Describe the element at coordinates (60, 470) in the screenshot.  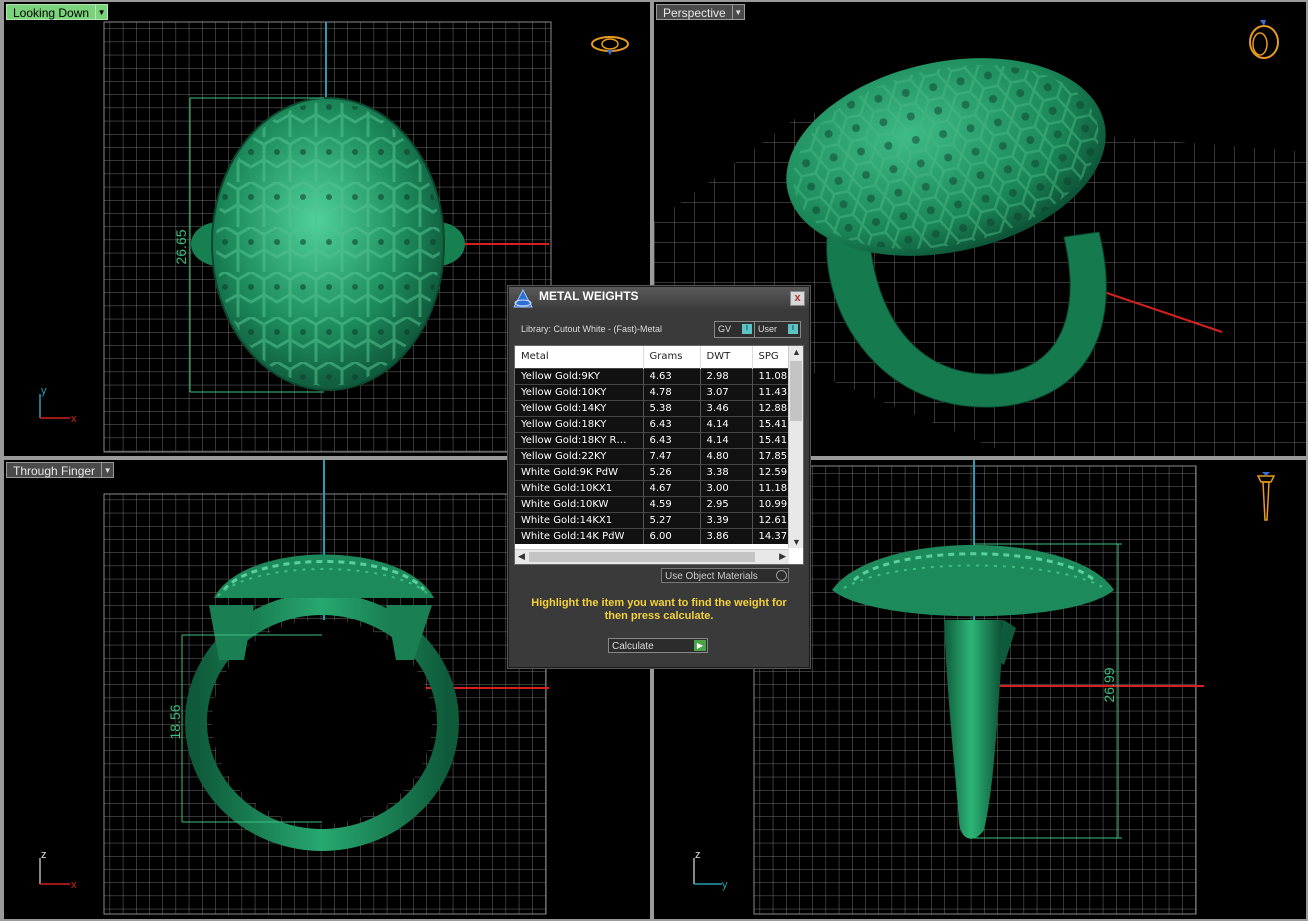
I see `viewport-label-through-finger: Through Finger ▼` at that location.